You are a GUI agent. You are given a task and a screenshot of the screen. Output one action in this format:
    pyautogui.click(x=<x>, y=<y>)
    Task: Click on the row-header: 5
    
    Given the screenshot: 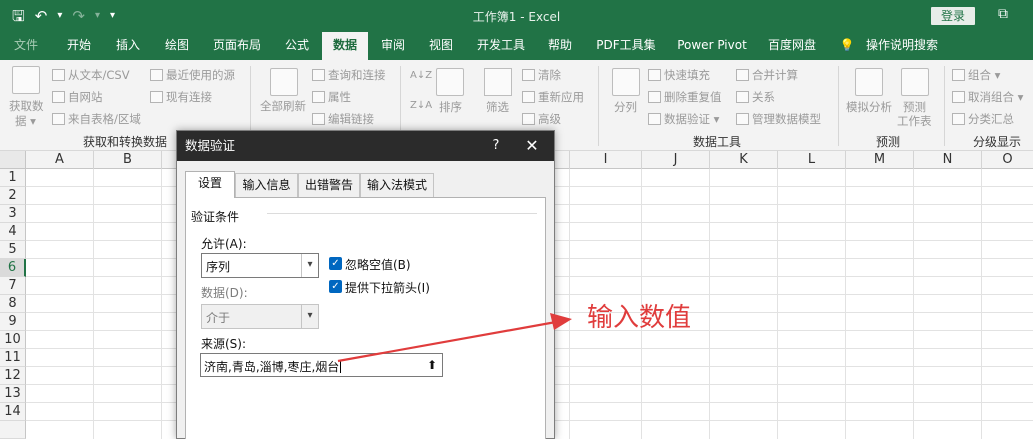 What is the action you would take?
    pyautogui.click(x=13, y=250)
    